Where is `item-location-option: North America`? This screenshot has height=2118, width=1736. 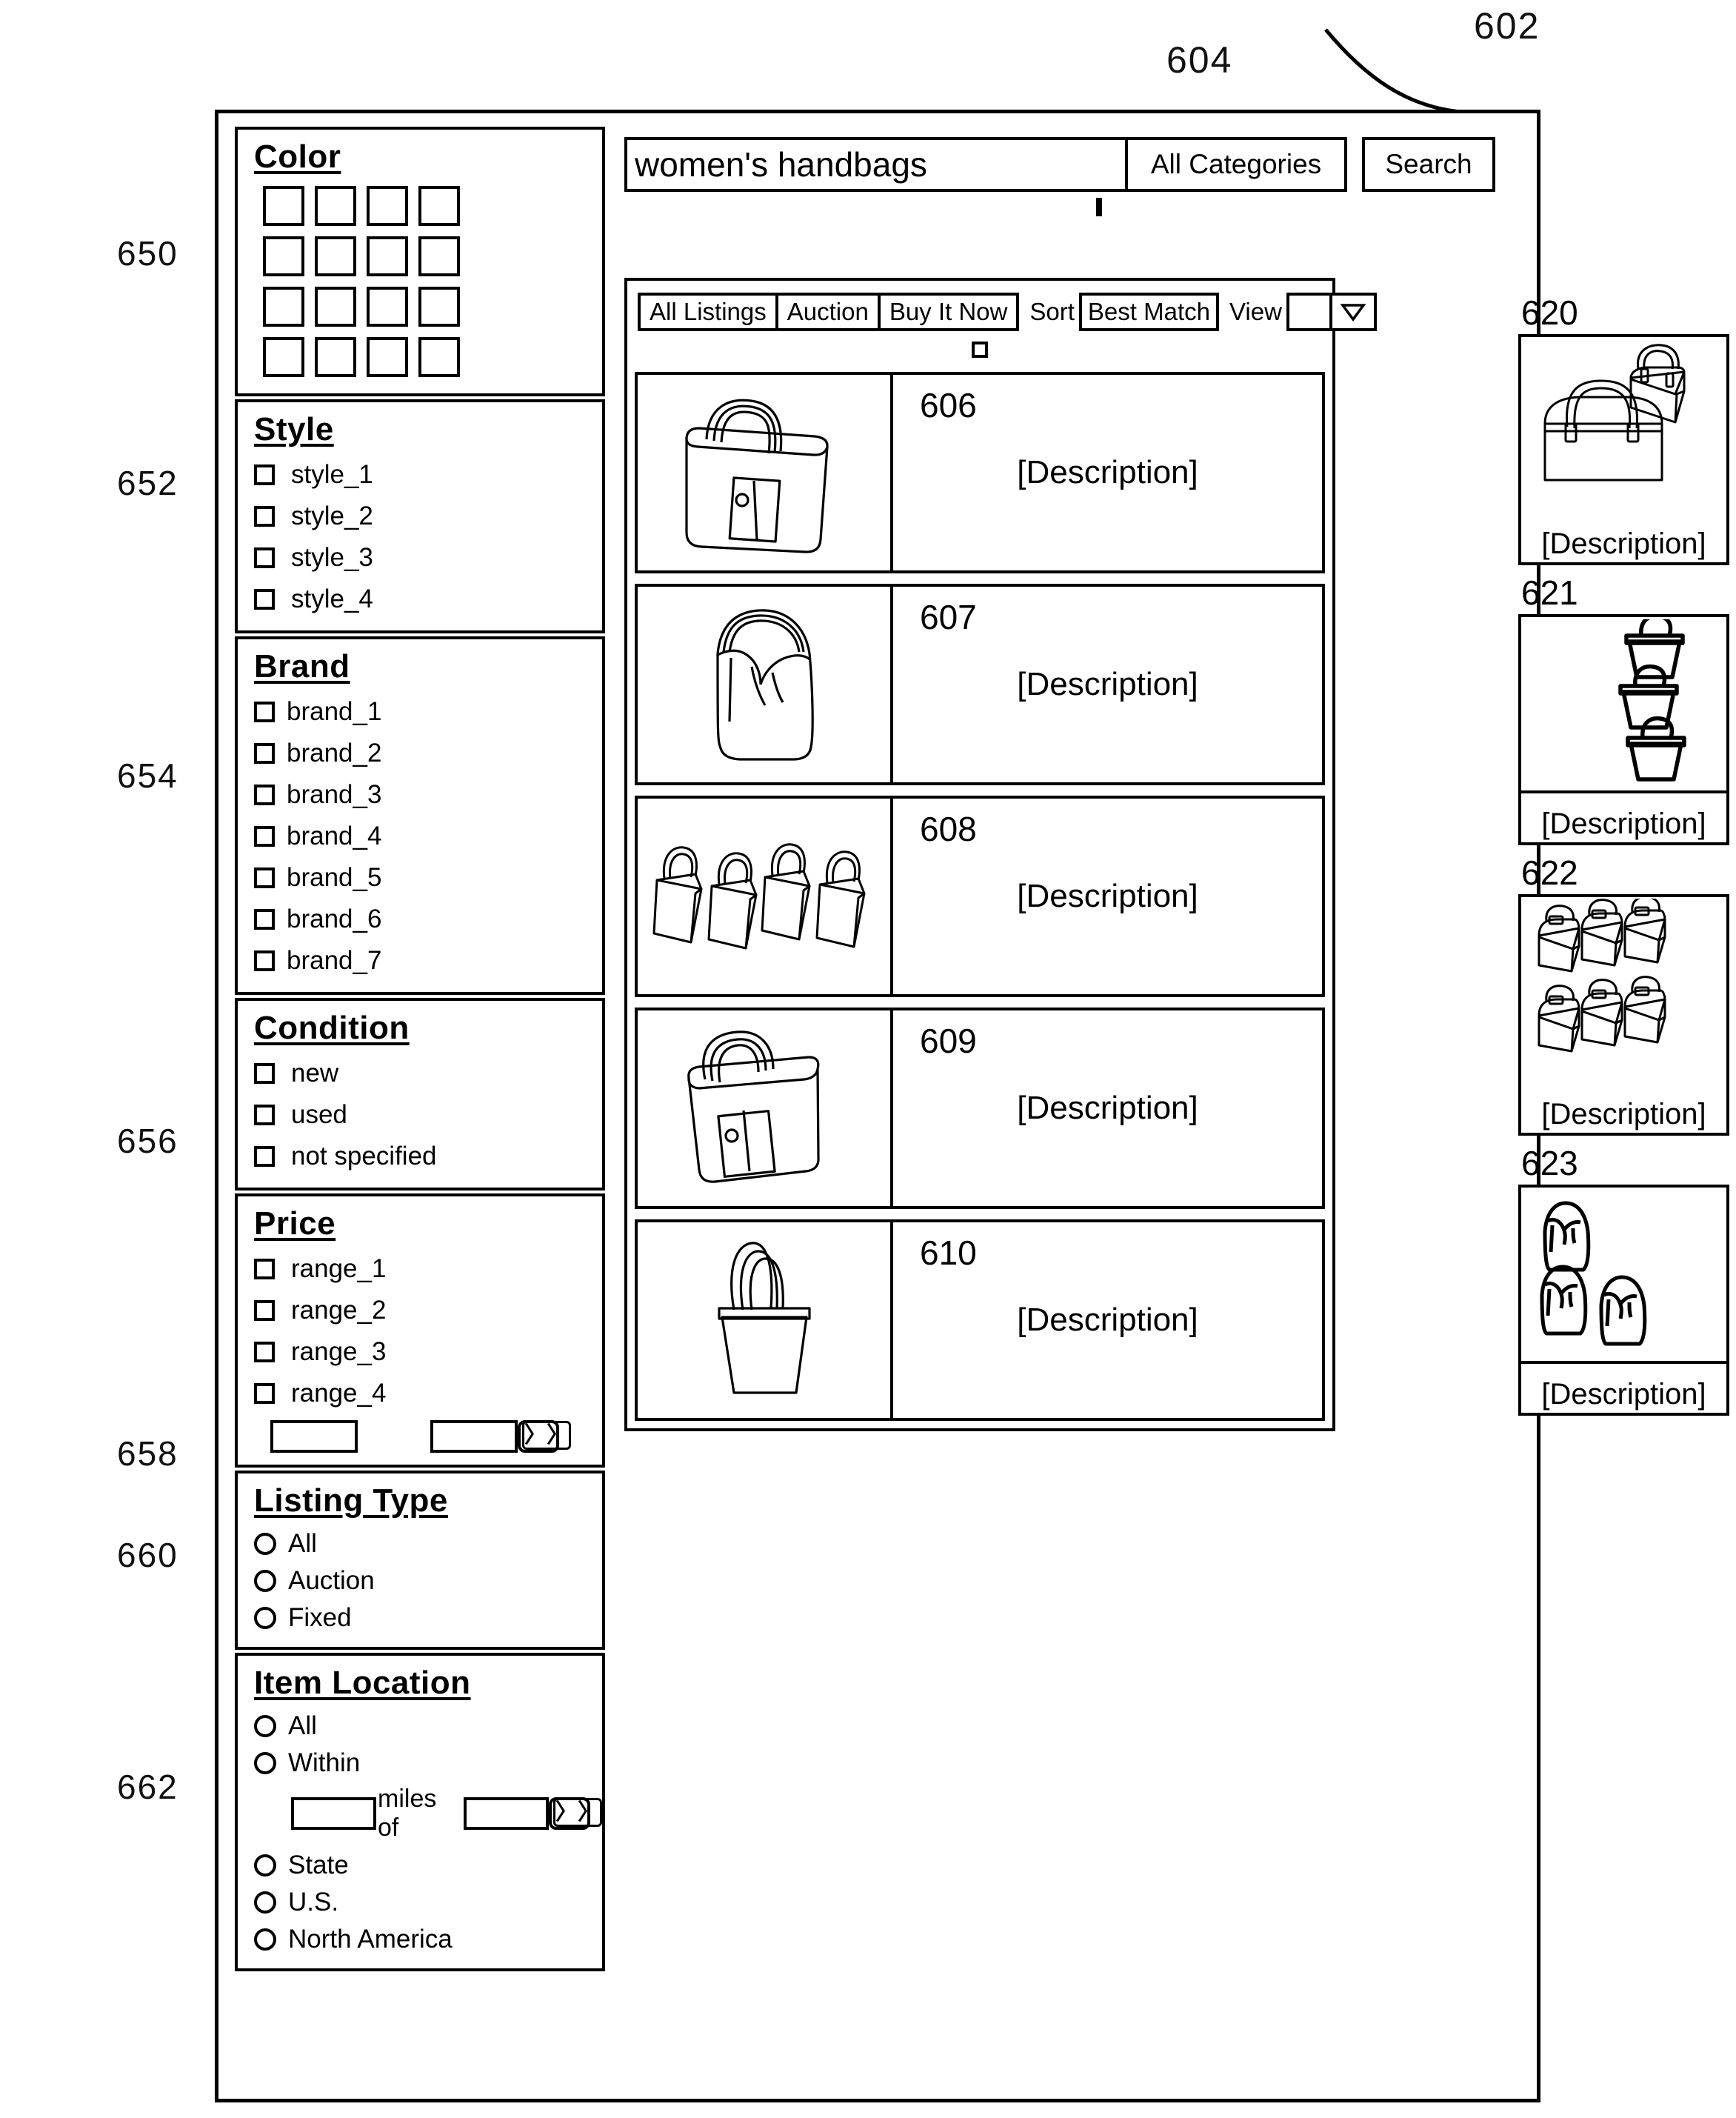
item-location-option: North America is located at coordinates (422, 1939).